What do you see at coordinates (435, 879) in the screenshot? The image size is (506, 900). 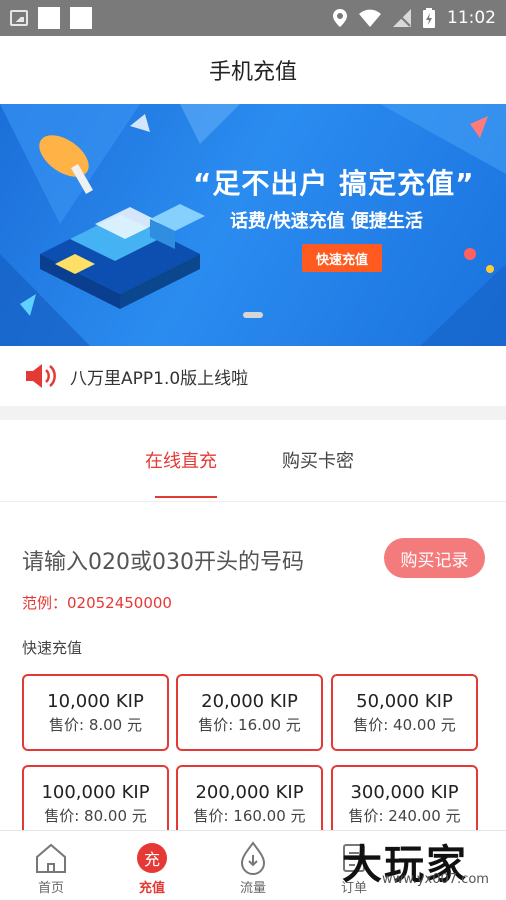 I see `watermark-url: www.yx007.com` at bounding box center [435, 879].